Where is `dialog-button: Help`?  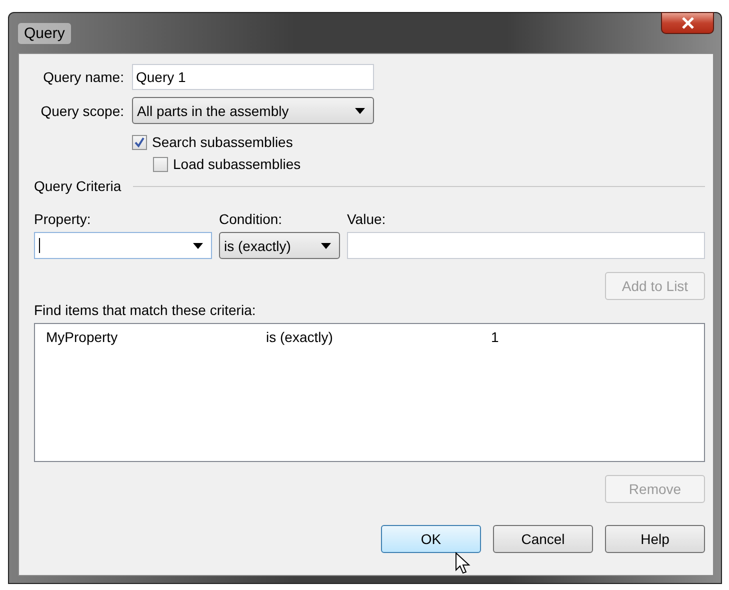 dialog-button: Help is located at coordinates (655, 539).